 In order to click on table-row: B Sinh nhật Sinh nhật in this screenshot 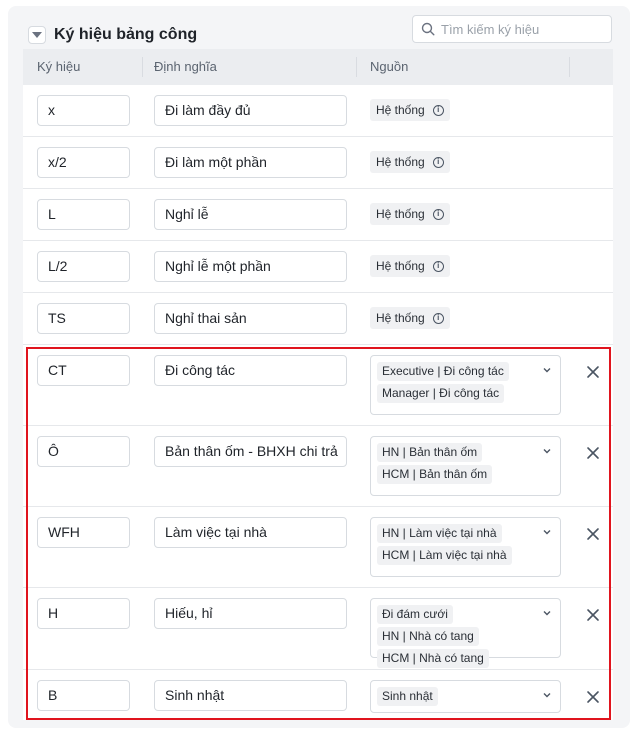, I will do `click(318, 695)`.